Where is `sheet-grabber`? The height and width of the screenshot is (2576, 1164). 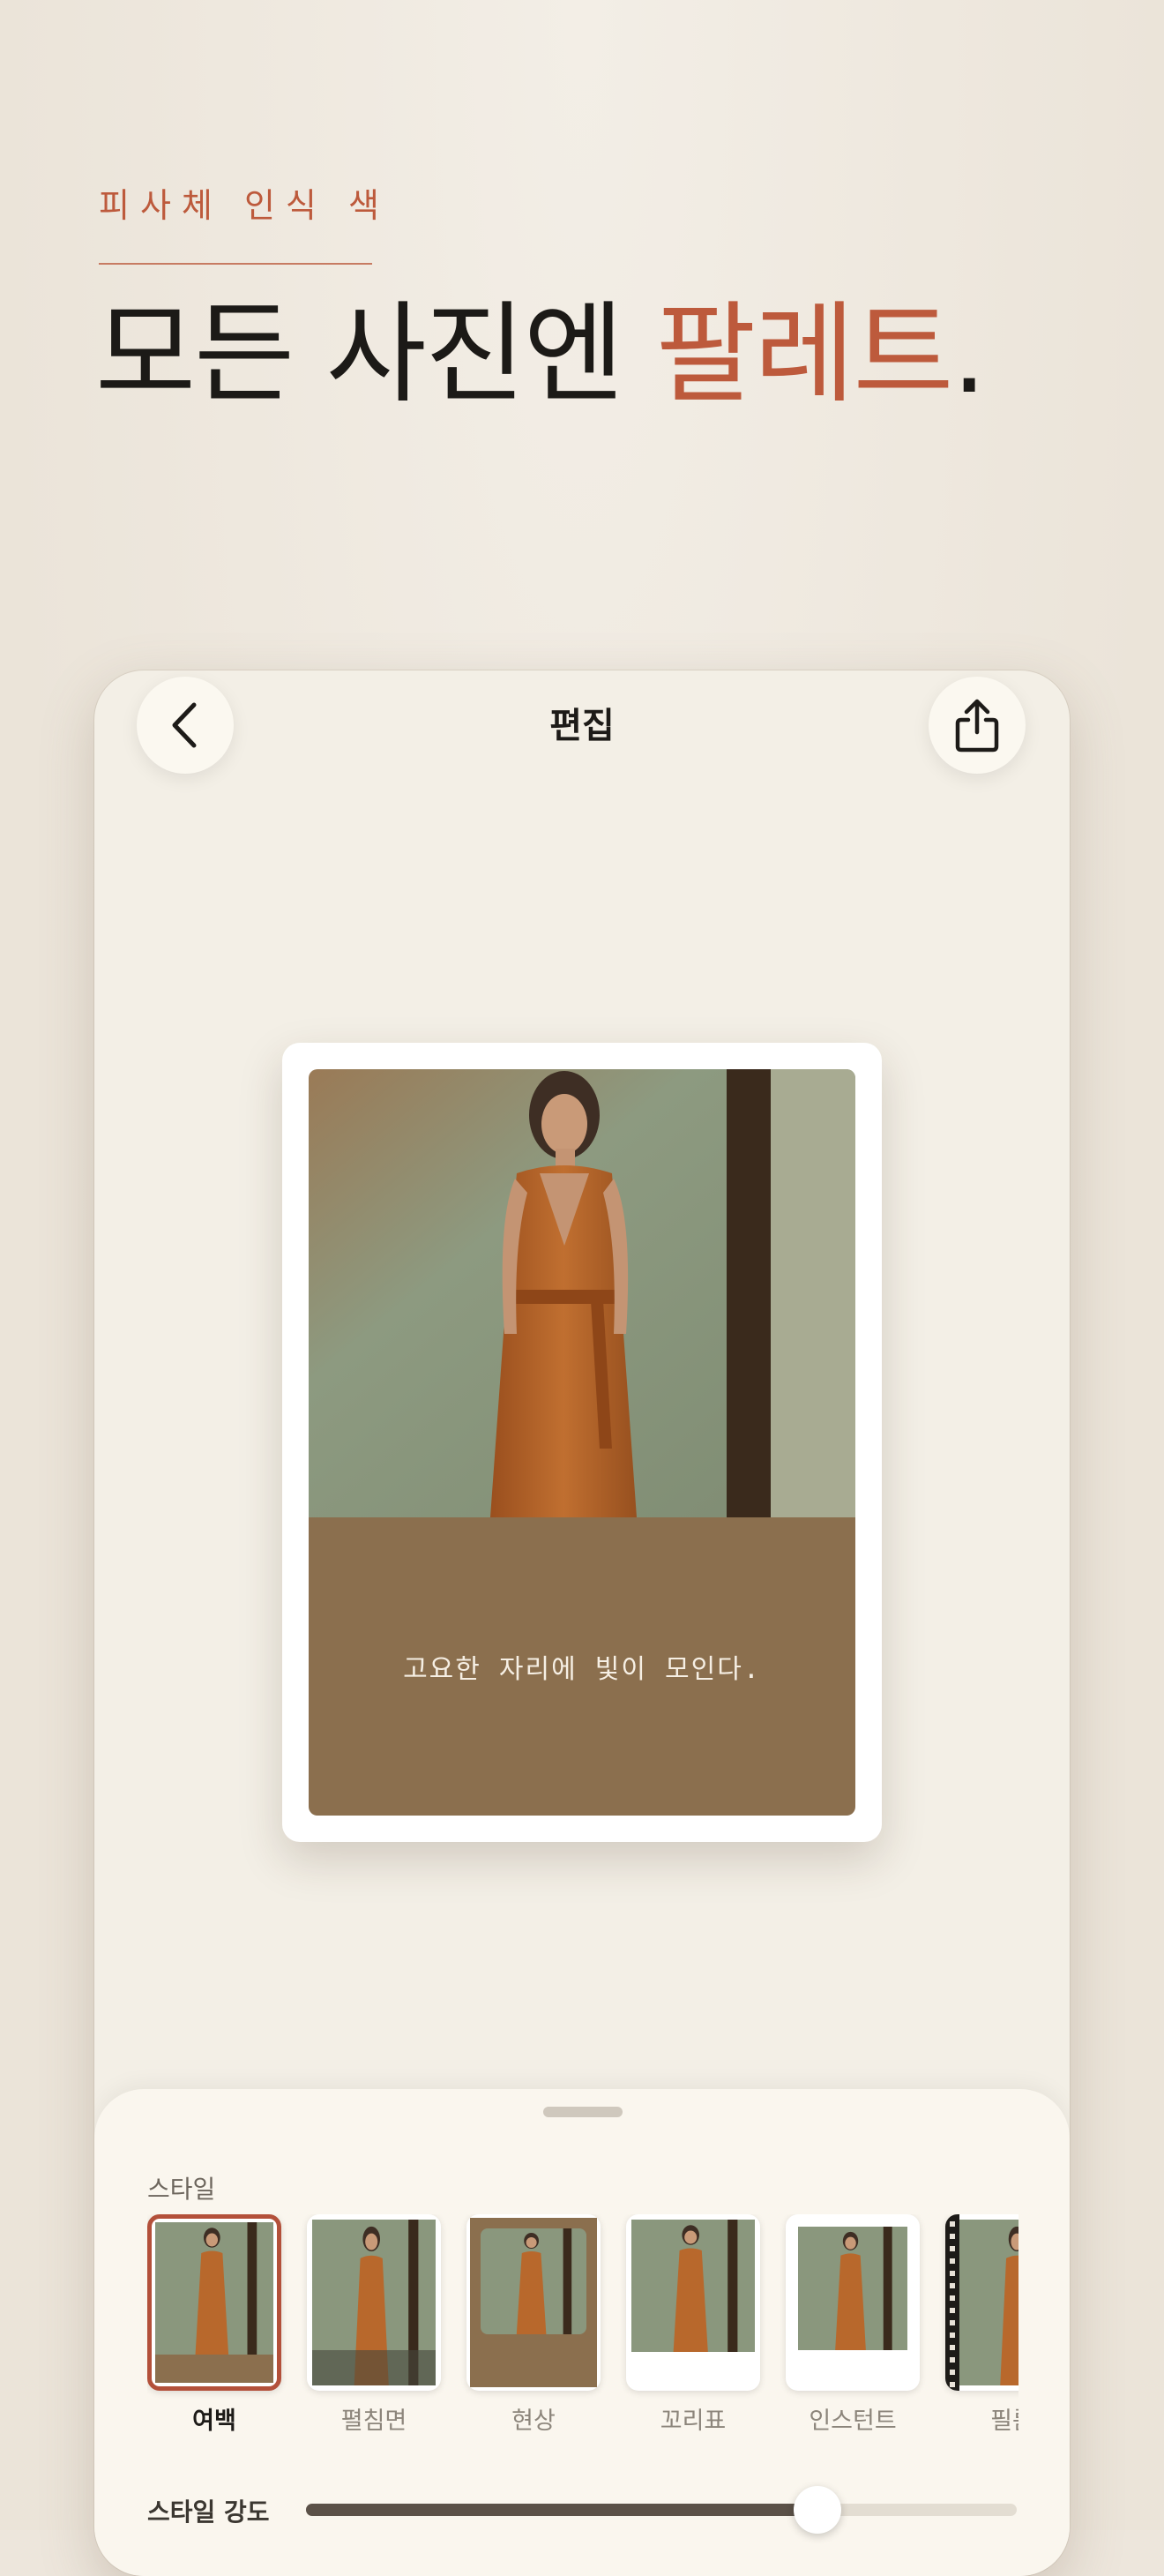 sheet-grabber is located at coordinates (583, 2112).